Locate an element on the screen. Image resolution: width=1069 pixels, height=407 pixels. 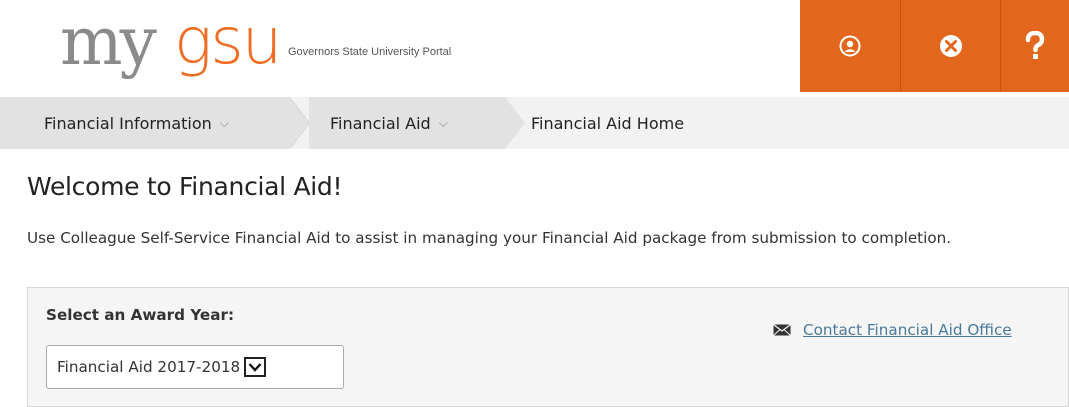
breadcrumb-item-financial-aid-home: Financial Aid Home is located at coordinates (607, 123).